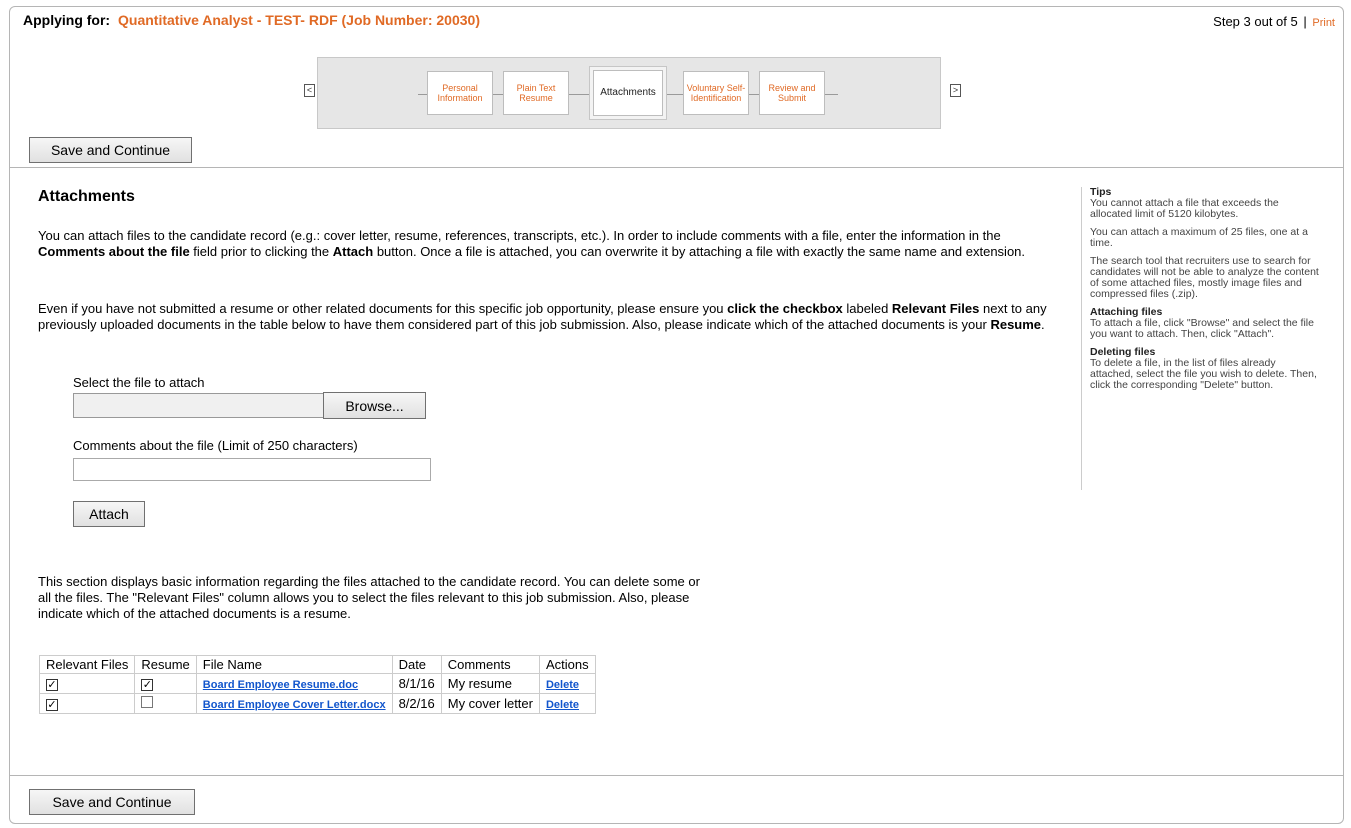  I want to click on wizard-step-plain-text-resume: Plain Text Resume, so click(536, 93).